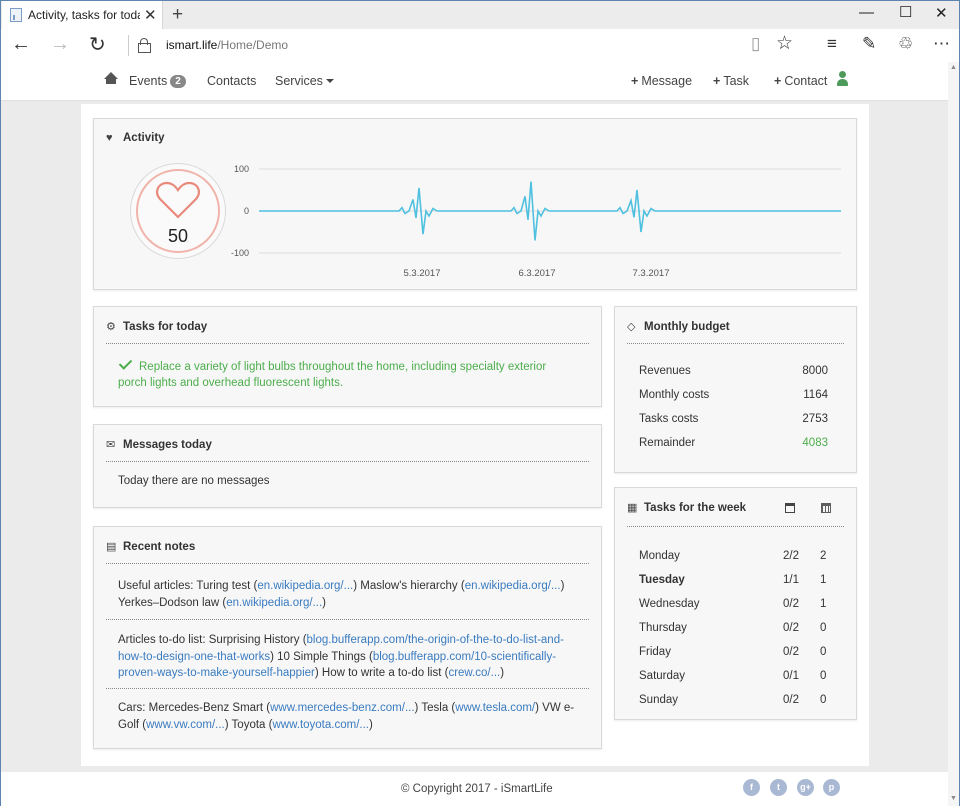 This screenshot has height=806, width=960. I want to click on week-row: Tuesday 1/1 1, so click(739, 580).